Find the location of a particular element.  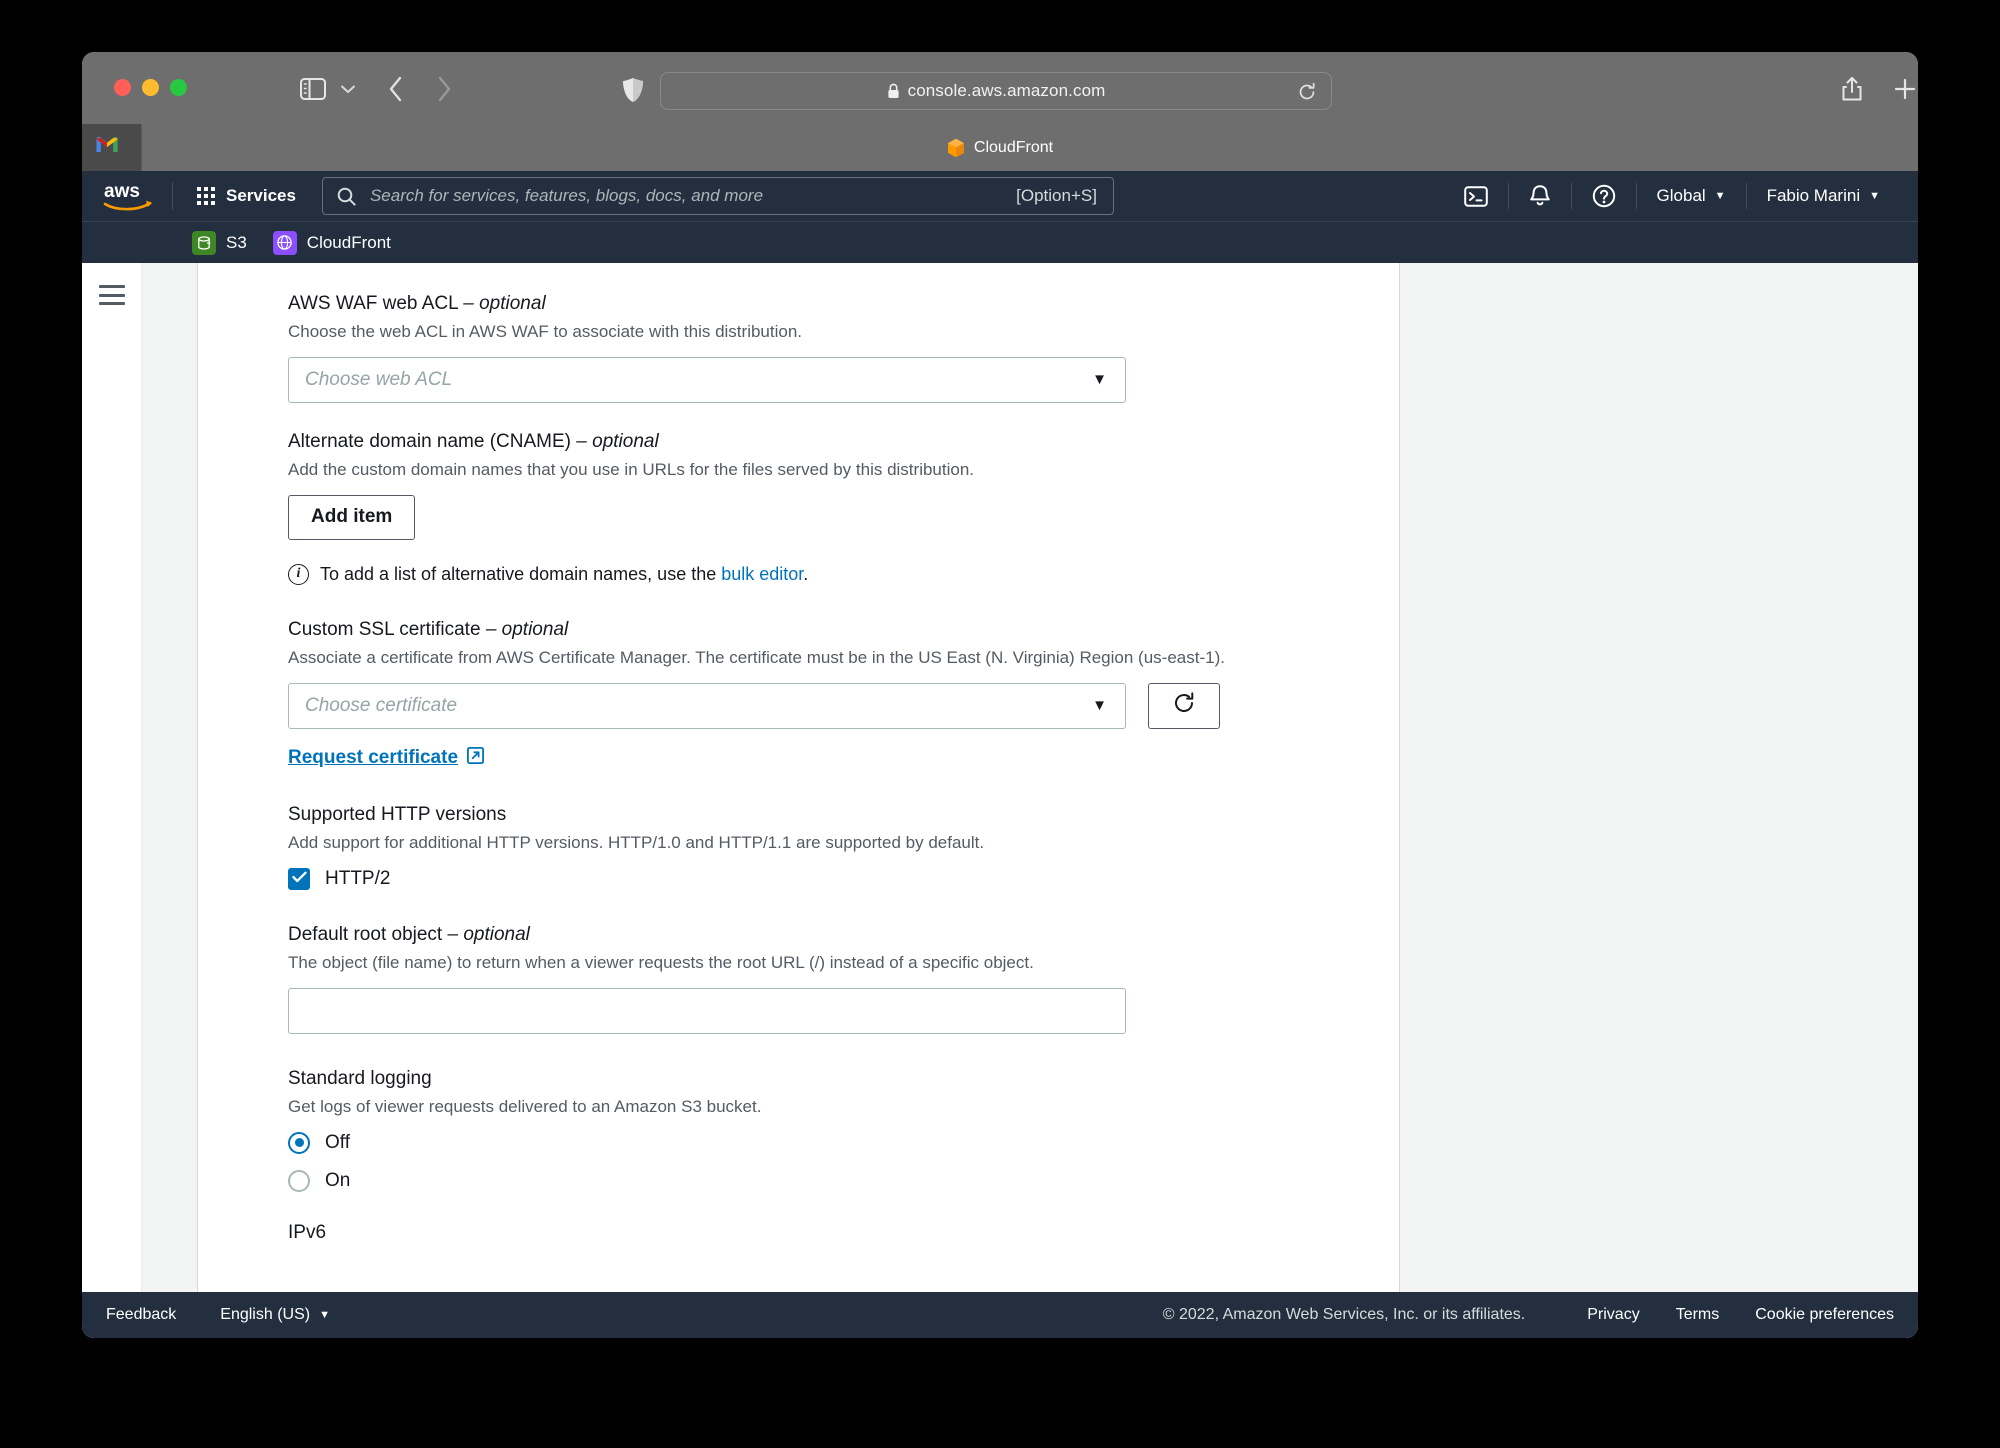

waf-web-acl-select: Choose web ACL ▼ is located at coordinates (707, 379).